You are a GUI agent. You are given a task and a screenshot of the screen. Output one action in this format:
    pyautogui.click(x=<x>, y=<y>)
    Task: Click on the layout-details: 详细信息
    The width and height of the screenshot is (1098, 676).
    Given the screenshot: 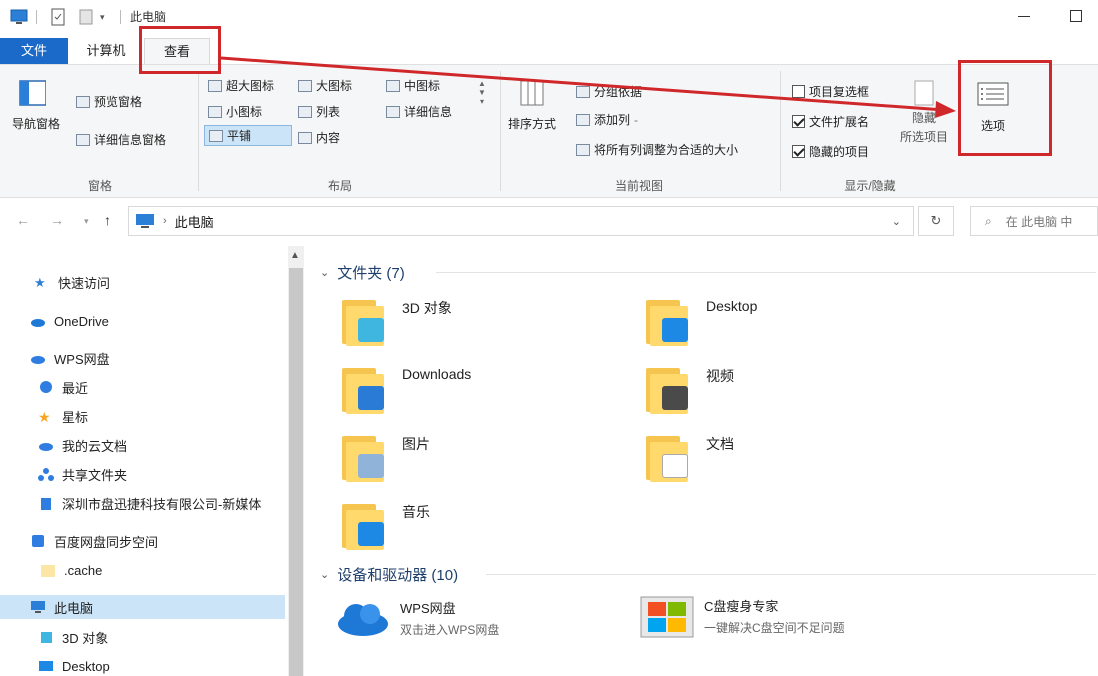 What is the action you would take?
    pyautogui.click(x=419, y=111)
    